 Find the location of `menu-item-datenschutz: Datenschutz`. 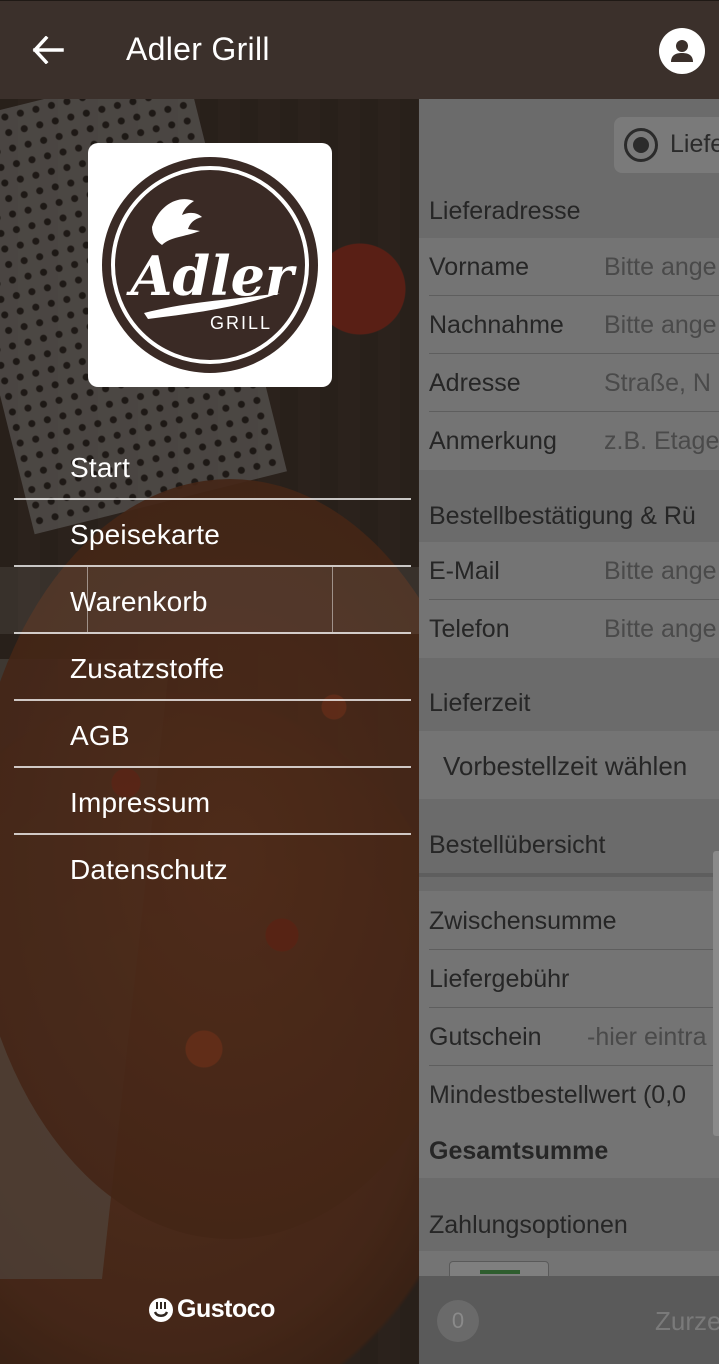

menu-item-datenschutz: Datenschutz is located at coordinates (209, 868).